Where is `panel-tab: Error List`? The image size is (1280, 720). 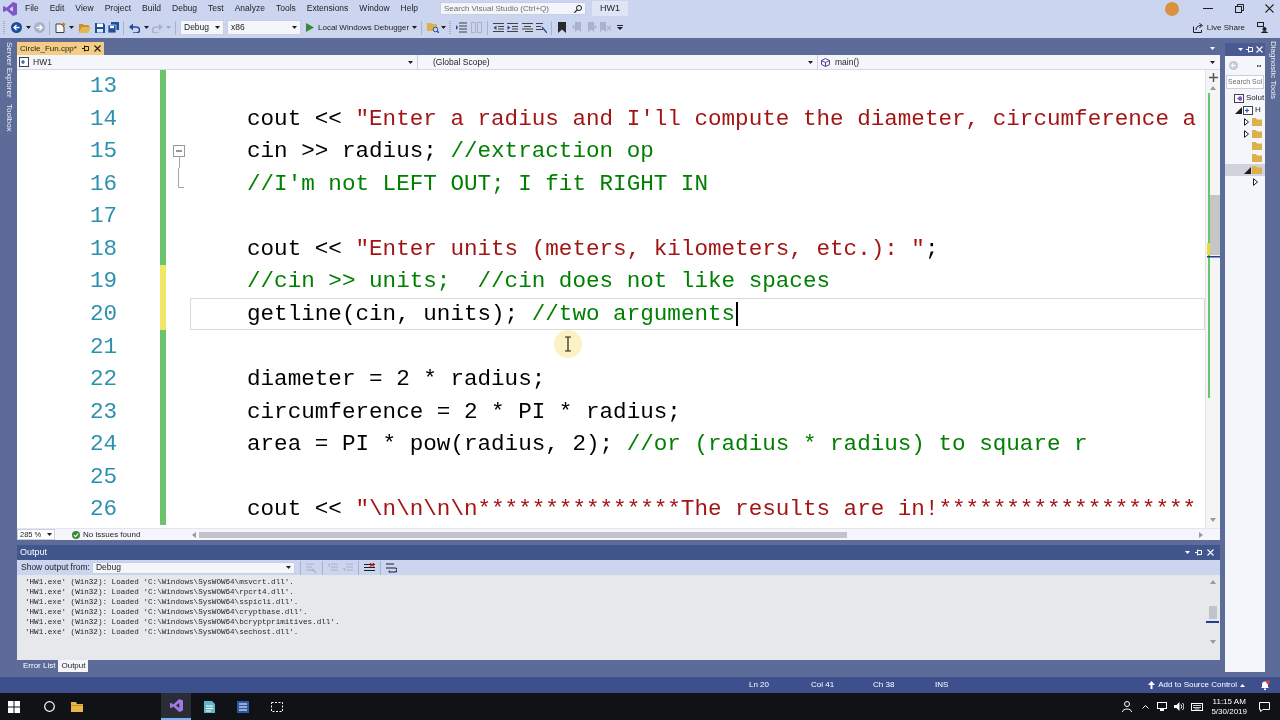
panel-tab: Error List is located at coordinates (39, 666).